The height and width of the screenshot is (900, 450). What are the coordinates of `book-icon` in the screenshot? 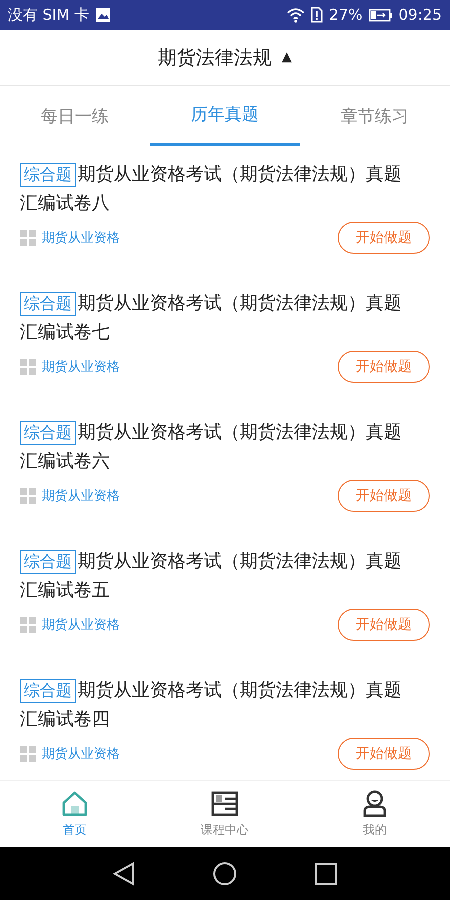 It's located at (225, 804).